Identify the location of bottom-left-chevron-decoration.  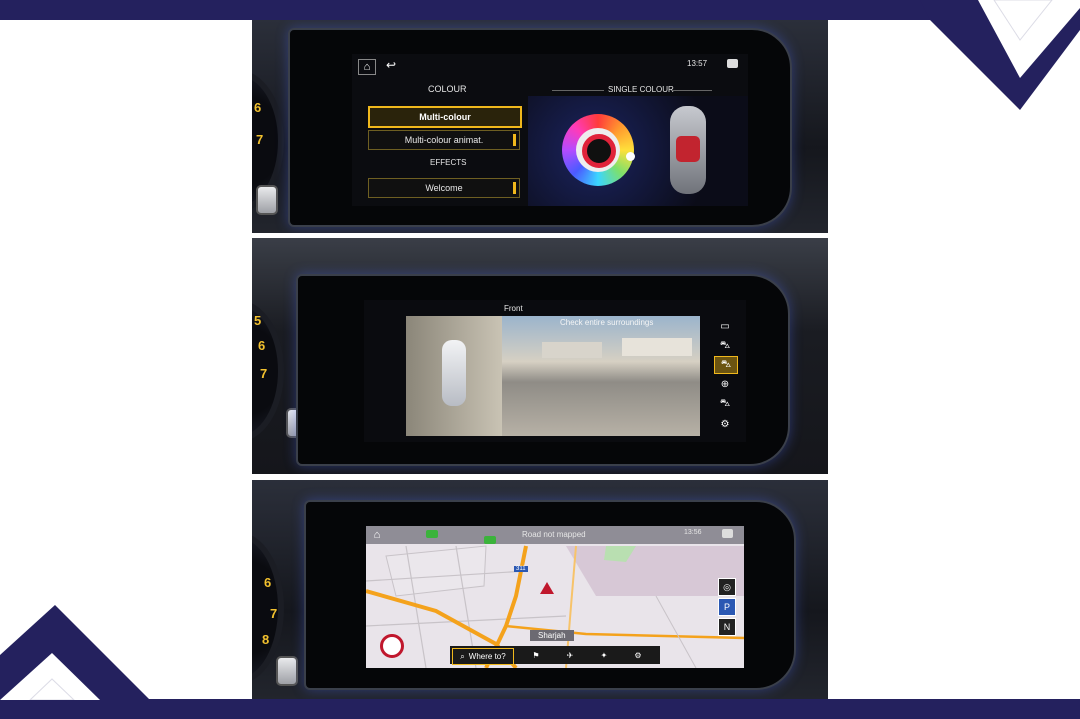
(75, 652).